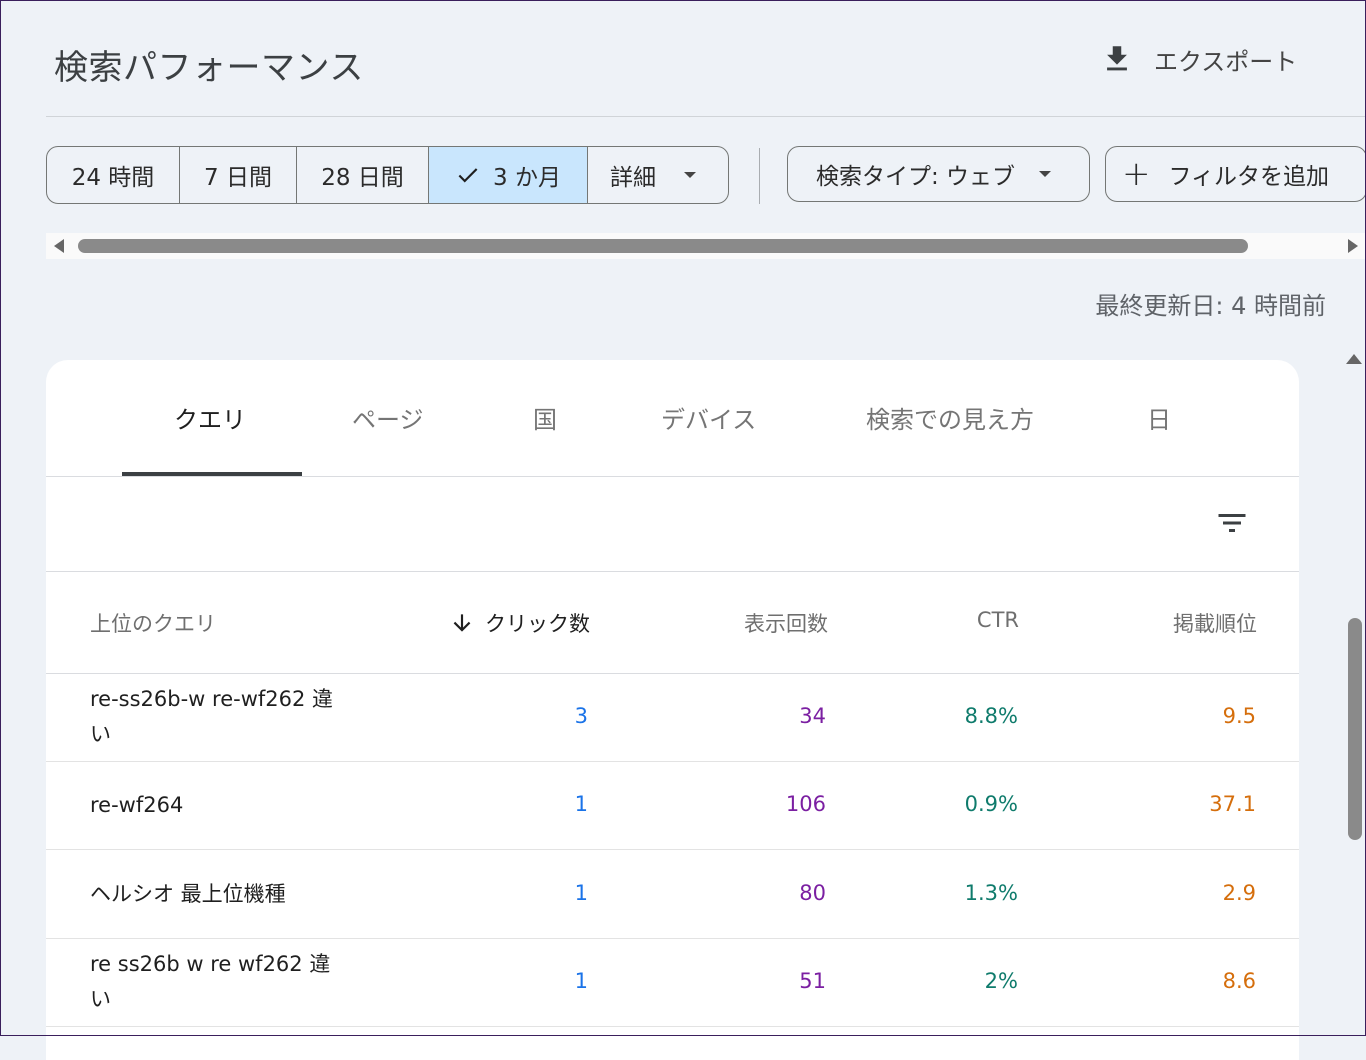  Describe the element at coordinates (991, 893) in the screenshot. I see `ctr-cell: 1.3%` at that location.